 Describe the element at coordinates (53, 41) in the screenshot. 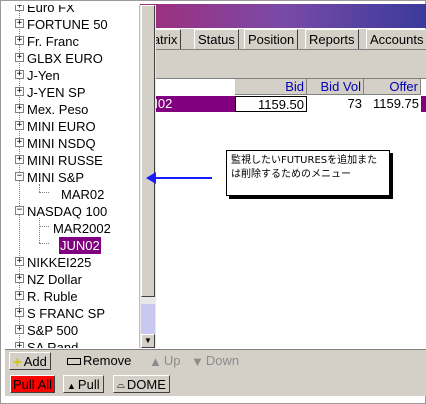

I see `tree-item-label: Fr. Franc` at that location.